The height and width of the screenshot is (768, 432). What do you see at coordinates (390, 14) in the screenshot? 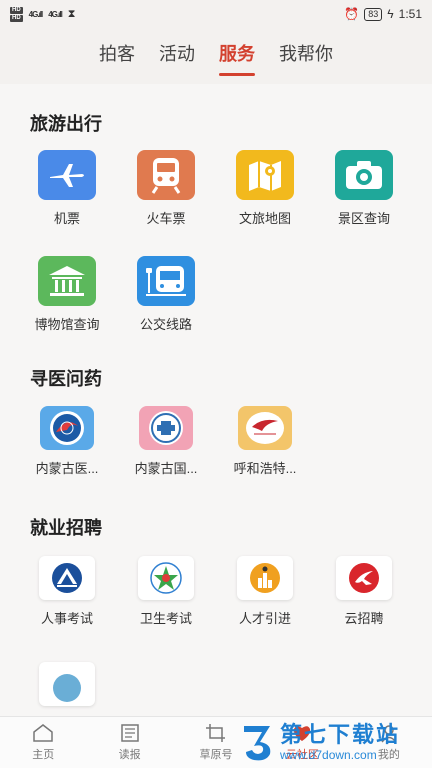
I see `charging-icon: ϟ` at bounding box center [390, 14].